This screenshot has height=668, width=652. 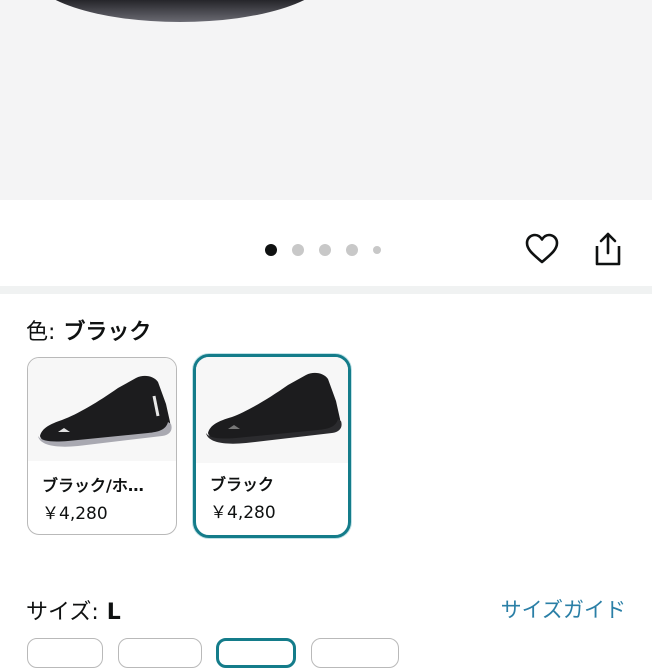 I want to click on shoe-photo, so click(x=180, y=11).